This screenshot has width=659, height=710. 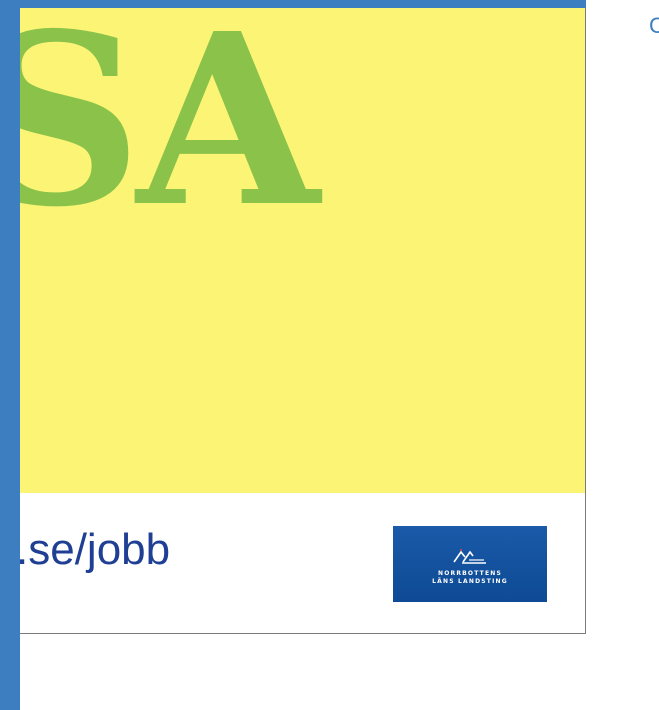 What do you see at coordinates (469, 573) in the screenshot?
I see `logo-text-line1: NORRBOTTENS` at bounding box center [469, 573].